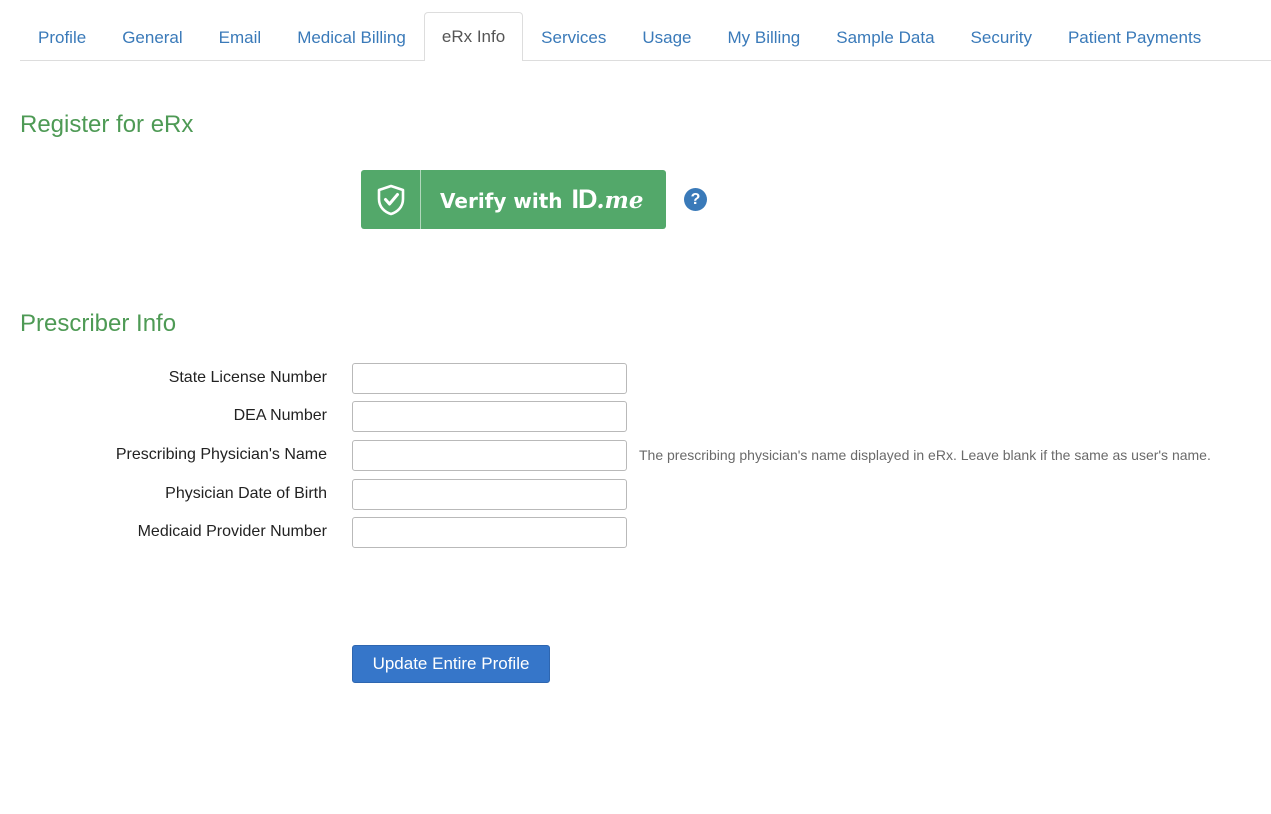  What do you see at coordinates (391, 199) in the screenshot?
I see `shield-check-icon` at bounding box center [391, 199].